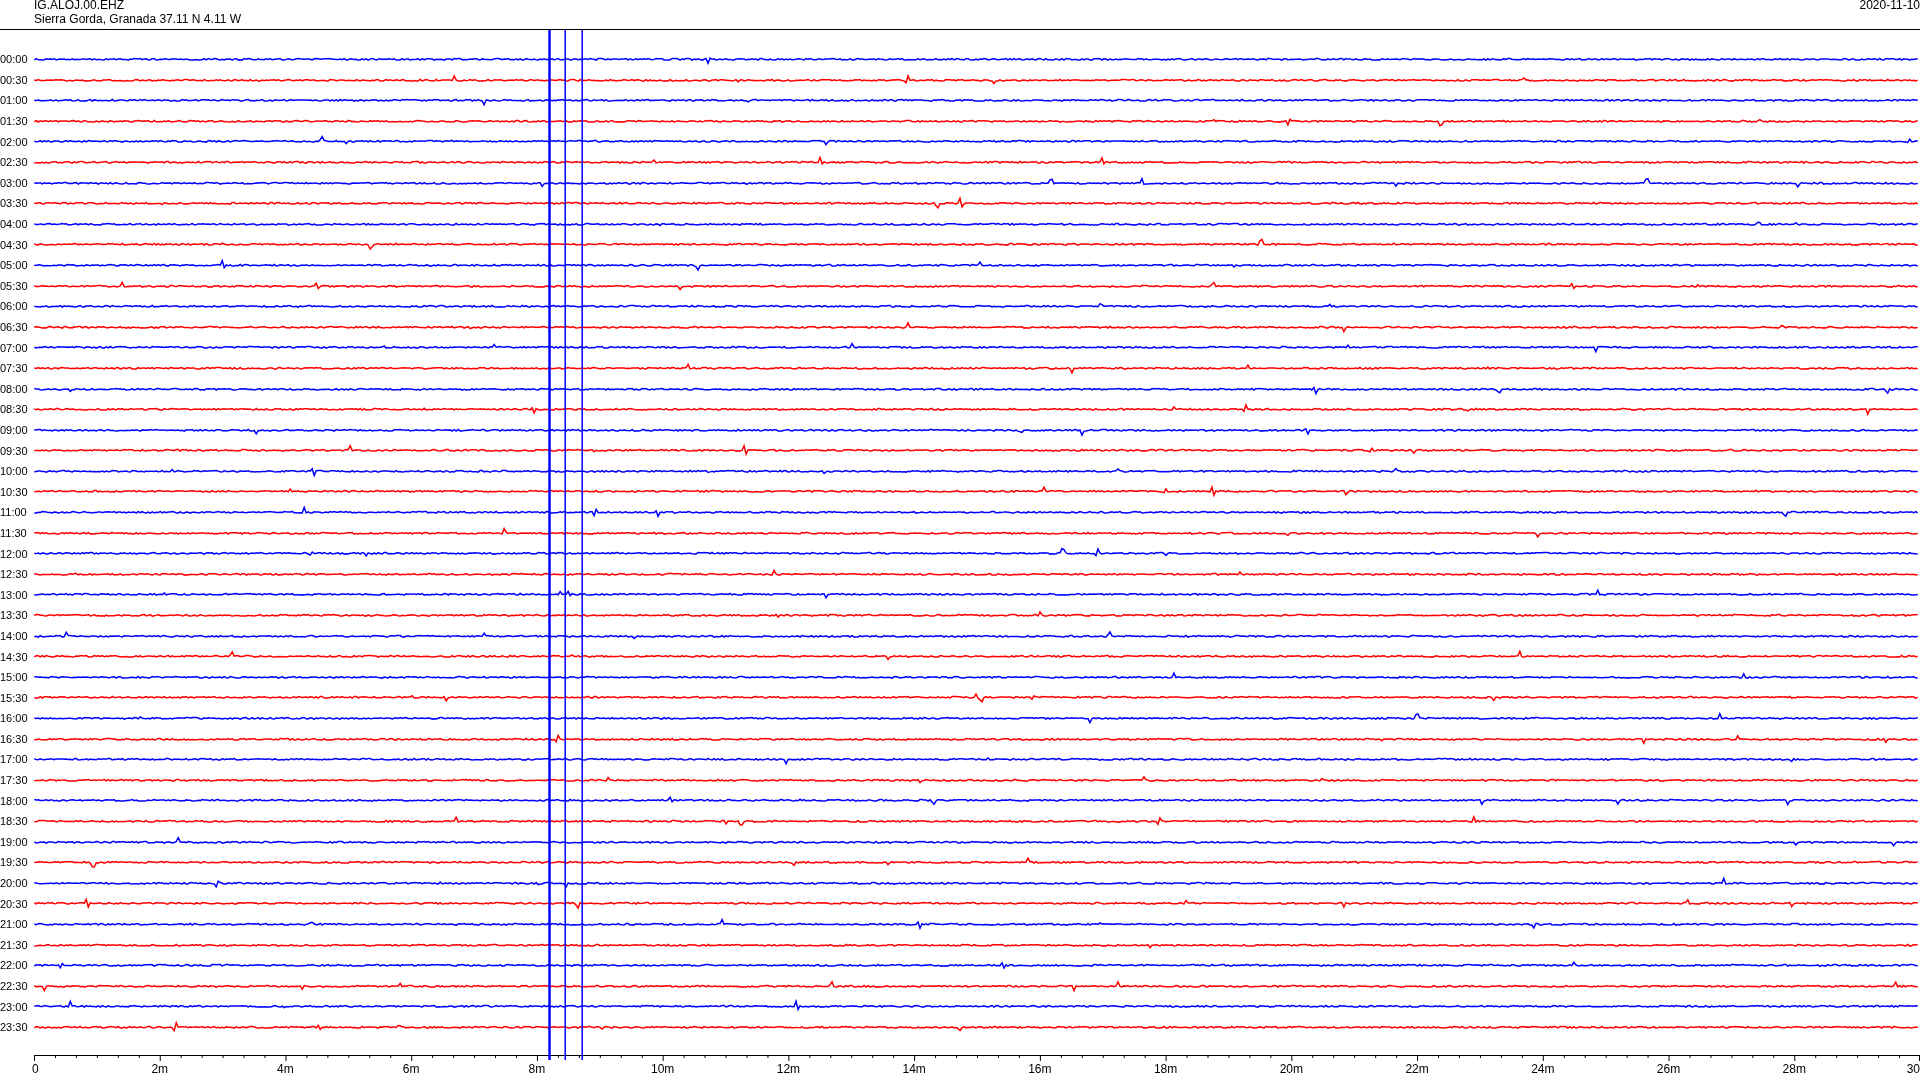  I want to click on time-label: 13:00, so click(14, 594).